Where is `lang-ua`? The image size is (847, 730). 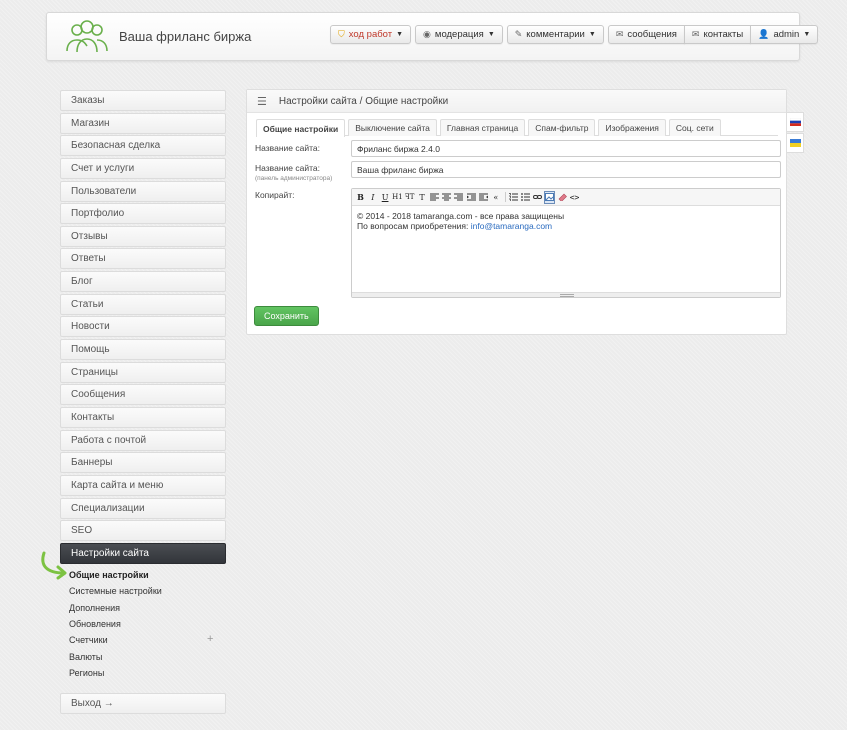 lang-ua is located at coordinates (795, 143).